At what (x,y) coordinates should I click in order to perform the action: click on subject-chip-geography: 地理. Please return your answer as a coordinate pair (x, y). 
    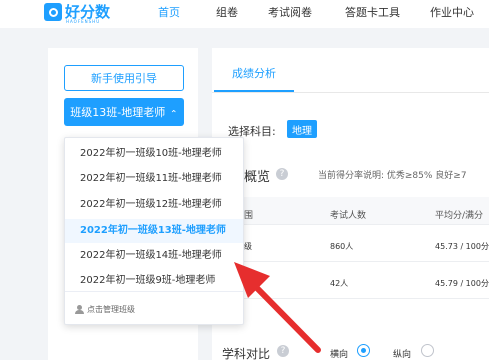
    Looking at the image, I should click on (302, 129).